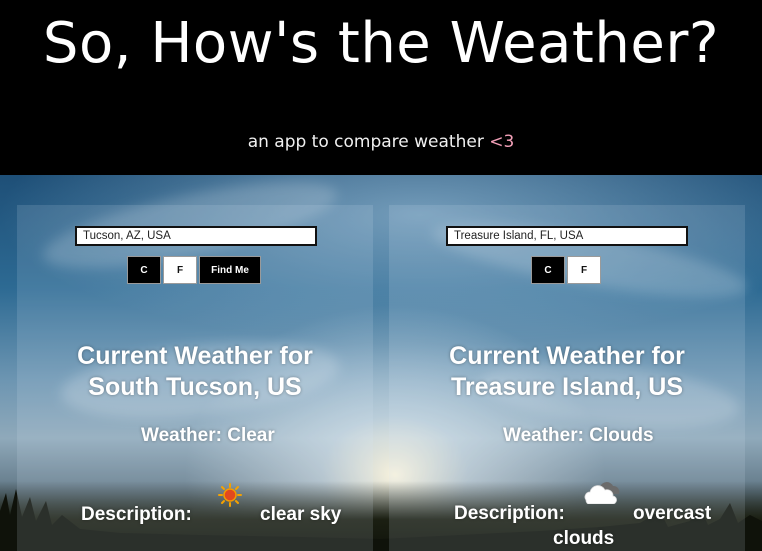  I want to click on left-city-input, so click(196, 236).